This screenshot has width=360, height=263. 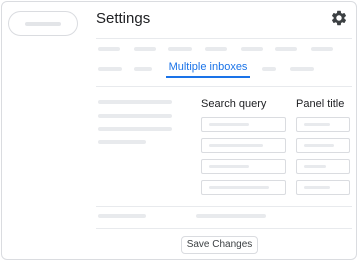 I want to click on column-header-search-query: Search query, so click(x=234, y=104).